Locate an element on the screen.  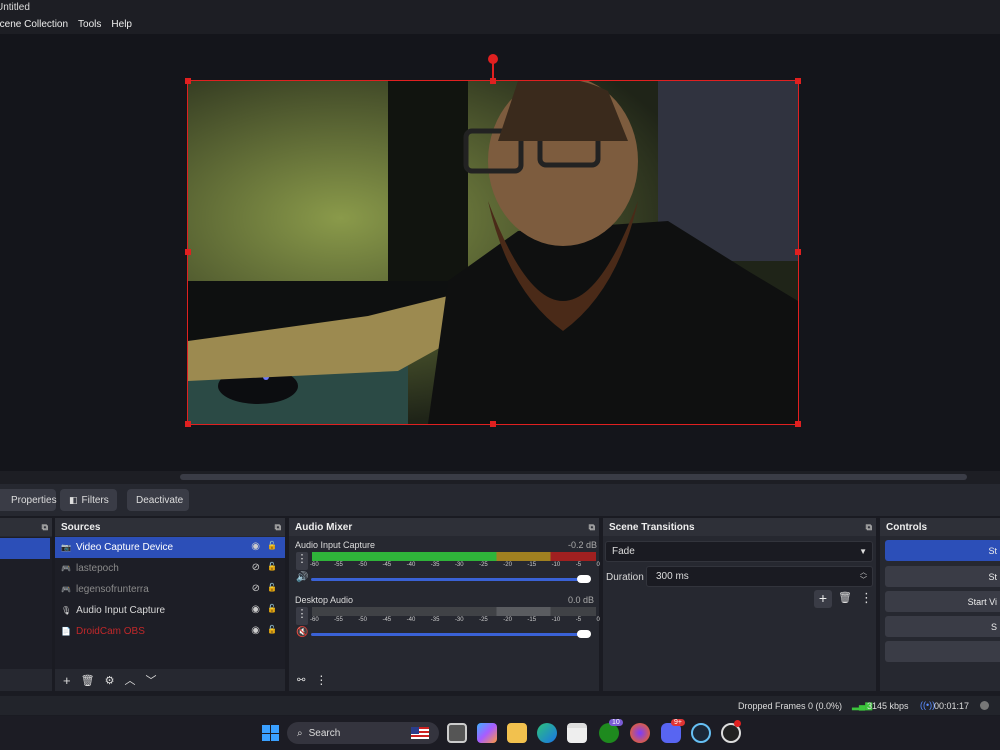
source-settings-icon: ⚙ is located at coordinates (110, 680).